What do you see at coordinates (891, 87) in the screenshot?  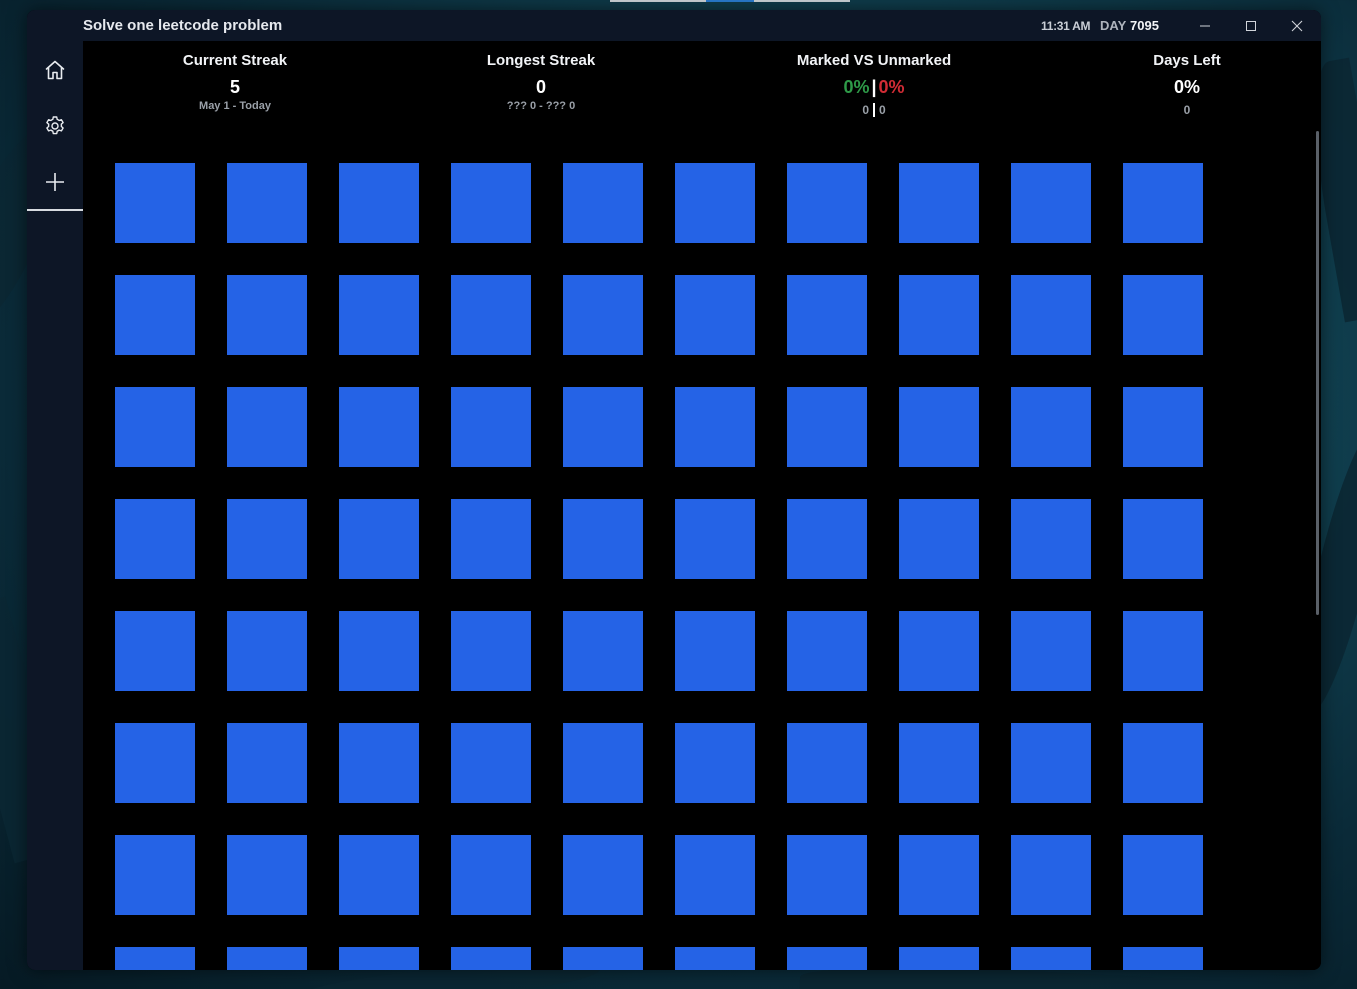 I see `unmarked-percent: 0%` at bounding box center [891, 87].